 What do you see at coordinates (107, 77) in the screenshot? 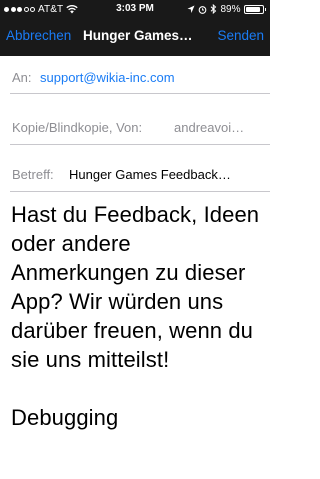
I see `to-recipient: support@wikia-inc.com` at bounding box center [107, 77].